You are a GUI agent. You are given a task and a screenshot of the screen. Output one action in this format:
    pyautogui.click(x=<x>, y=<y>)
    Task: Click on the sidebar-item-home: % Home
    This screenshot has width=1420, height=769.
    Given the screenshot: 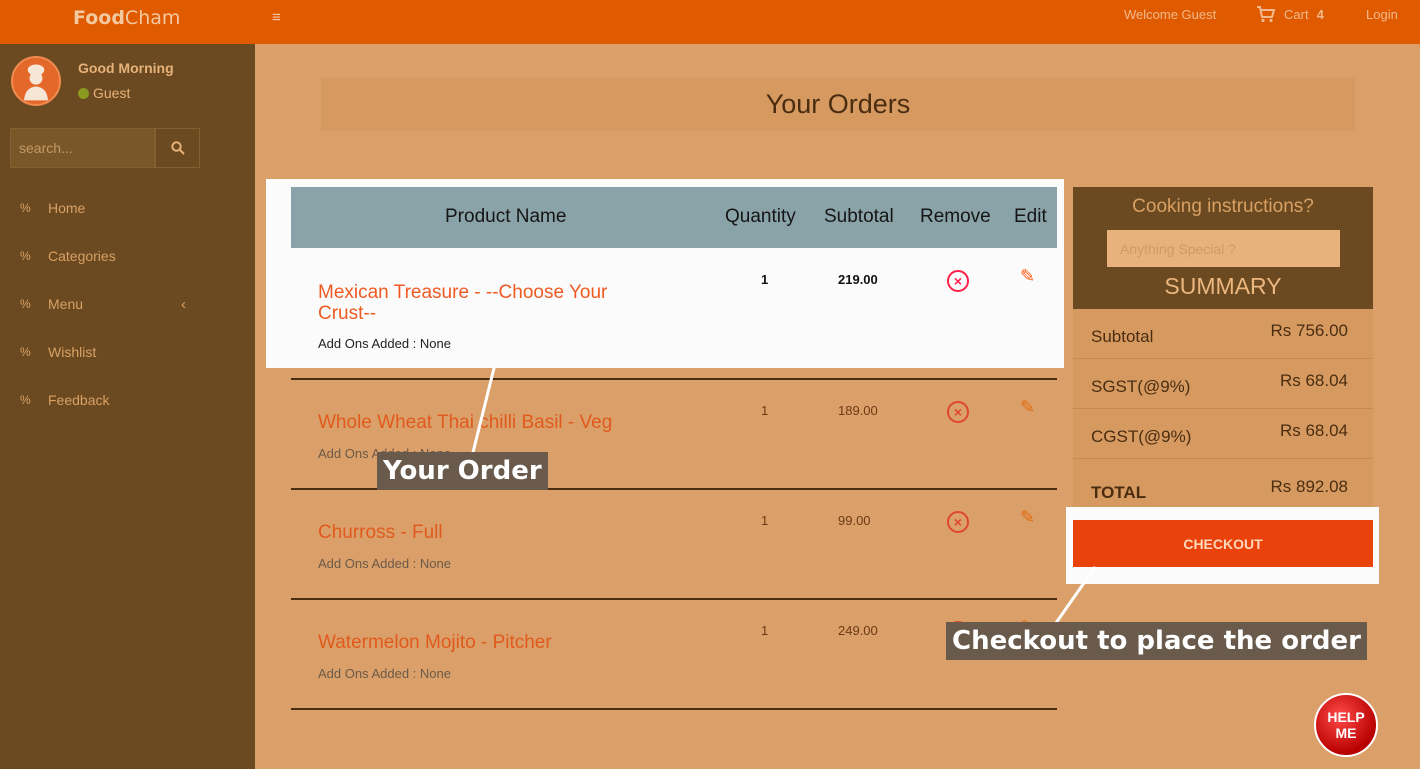 What is the action you would take?
    pyautogui.click(x=127, y=208)
    